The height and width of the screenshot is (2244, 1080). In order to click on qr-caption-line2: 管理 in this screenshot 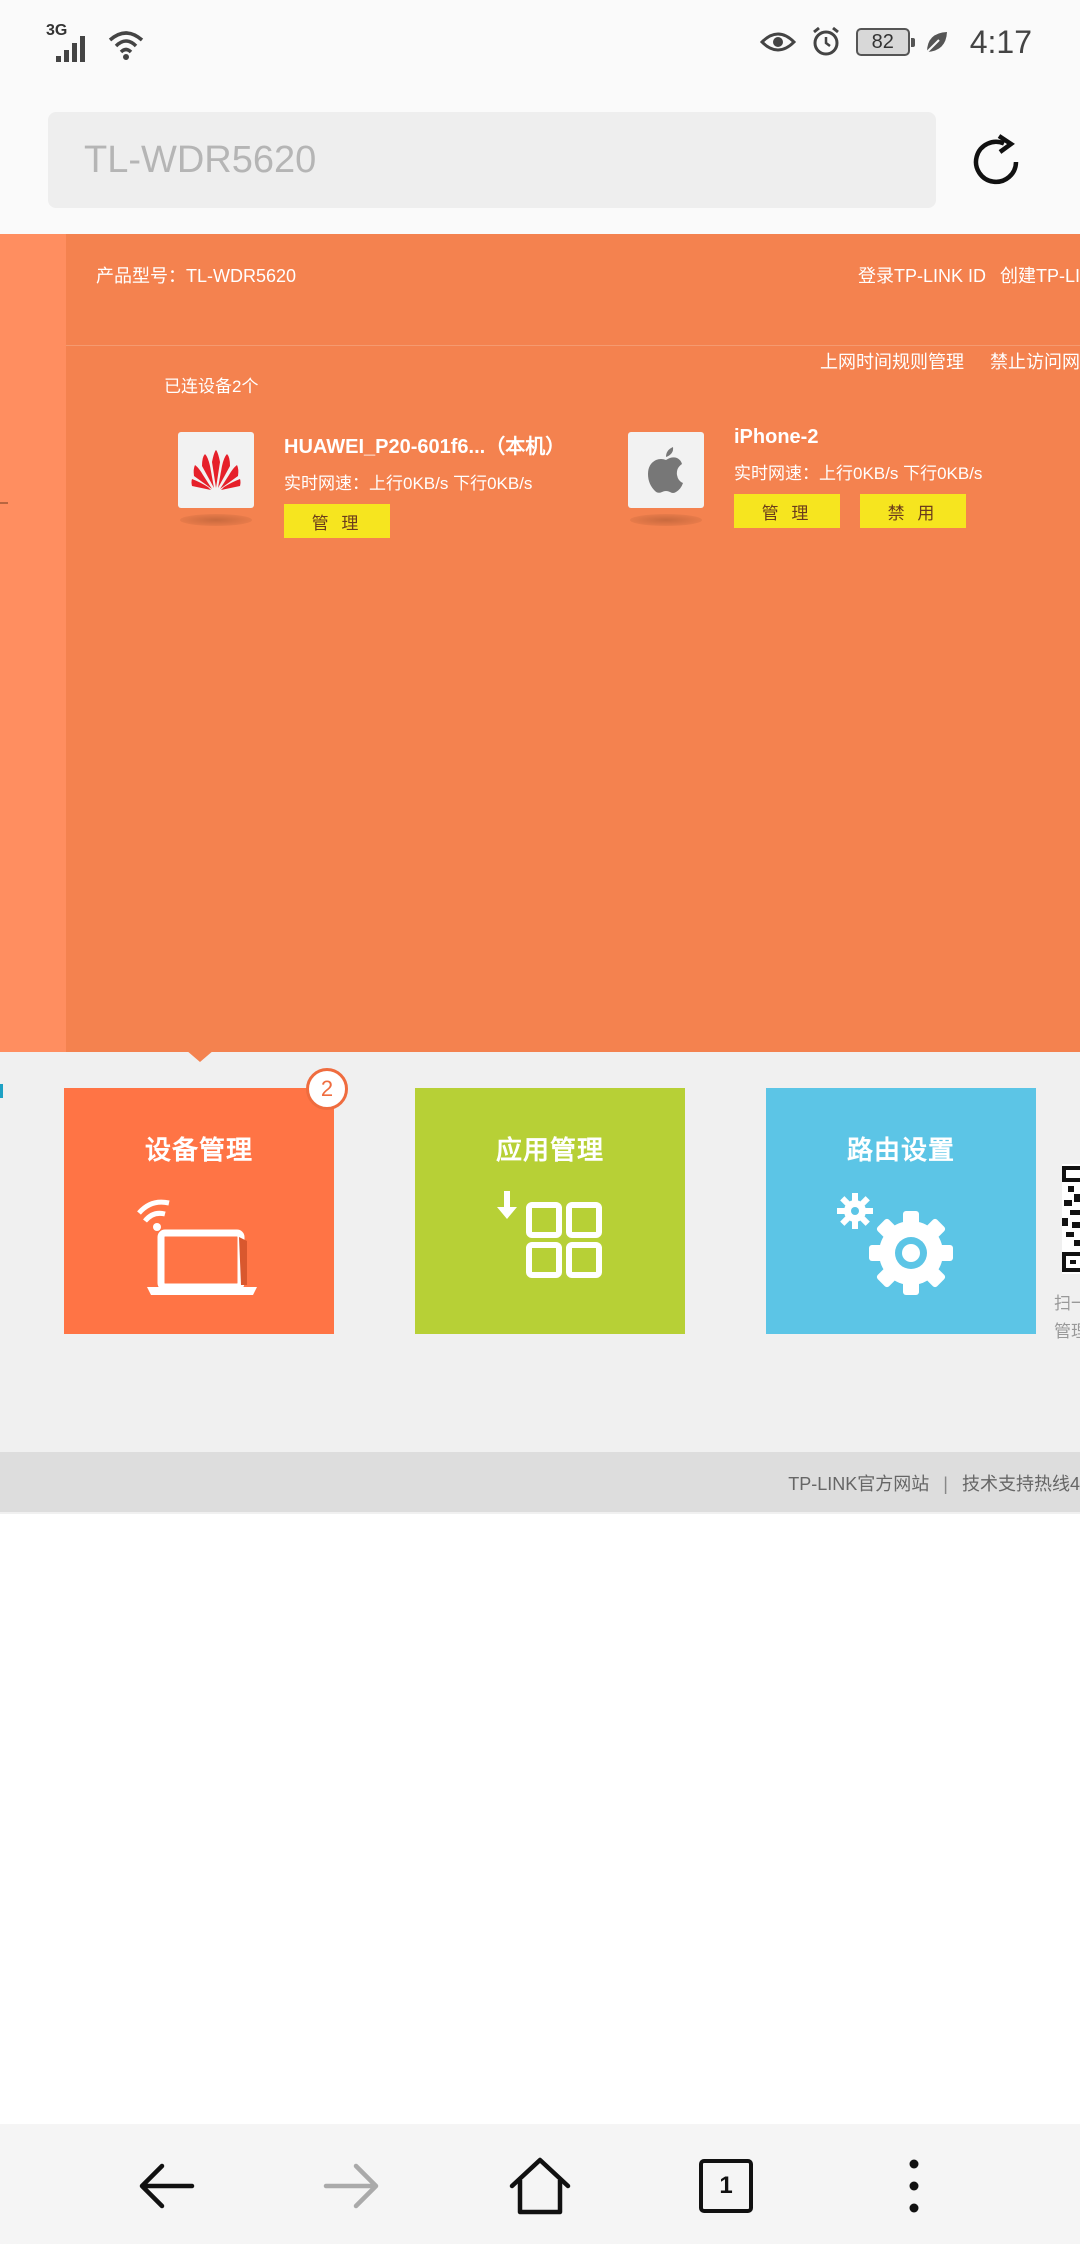, I will do `click(1067, 1331)`.